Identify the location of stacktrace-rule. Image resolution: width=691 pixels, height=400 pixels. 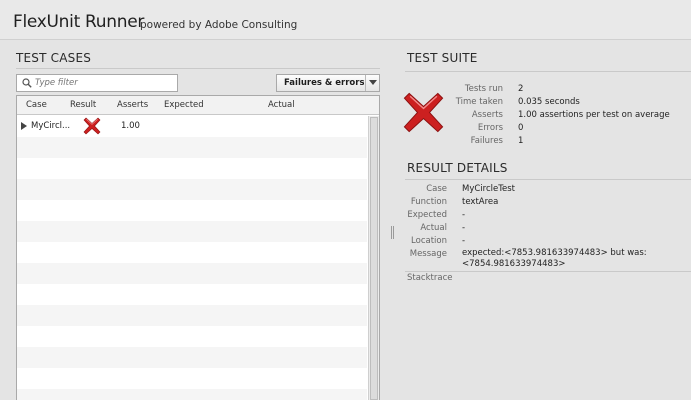
(548, 271).